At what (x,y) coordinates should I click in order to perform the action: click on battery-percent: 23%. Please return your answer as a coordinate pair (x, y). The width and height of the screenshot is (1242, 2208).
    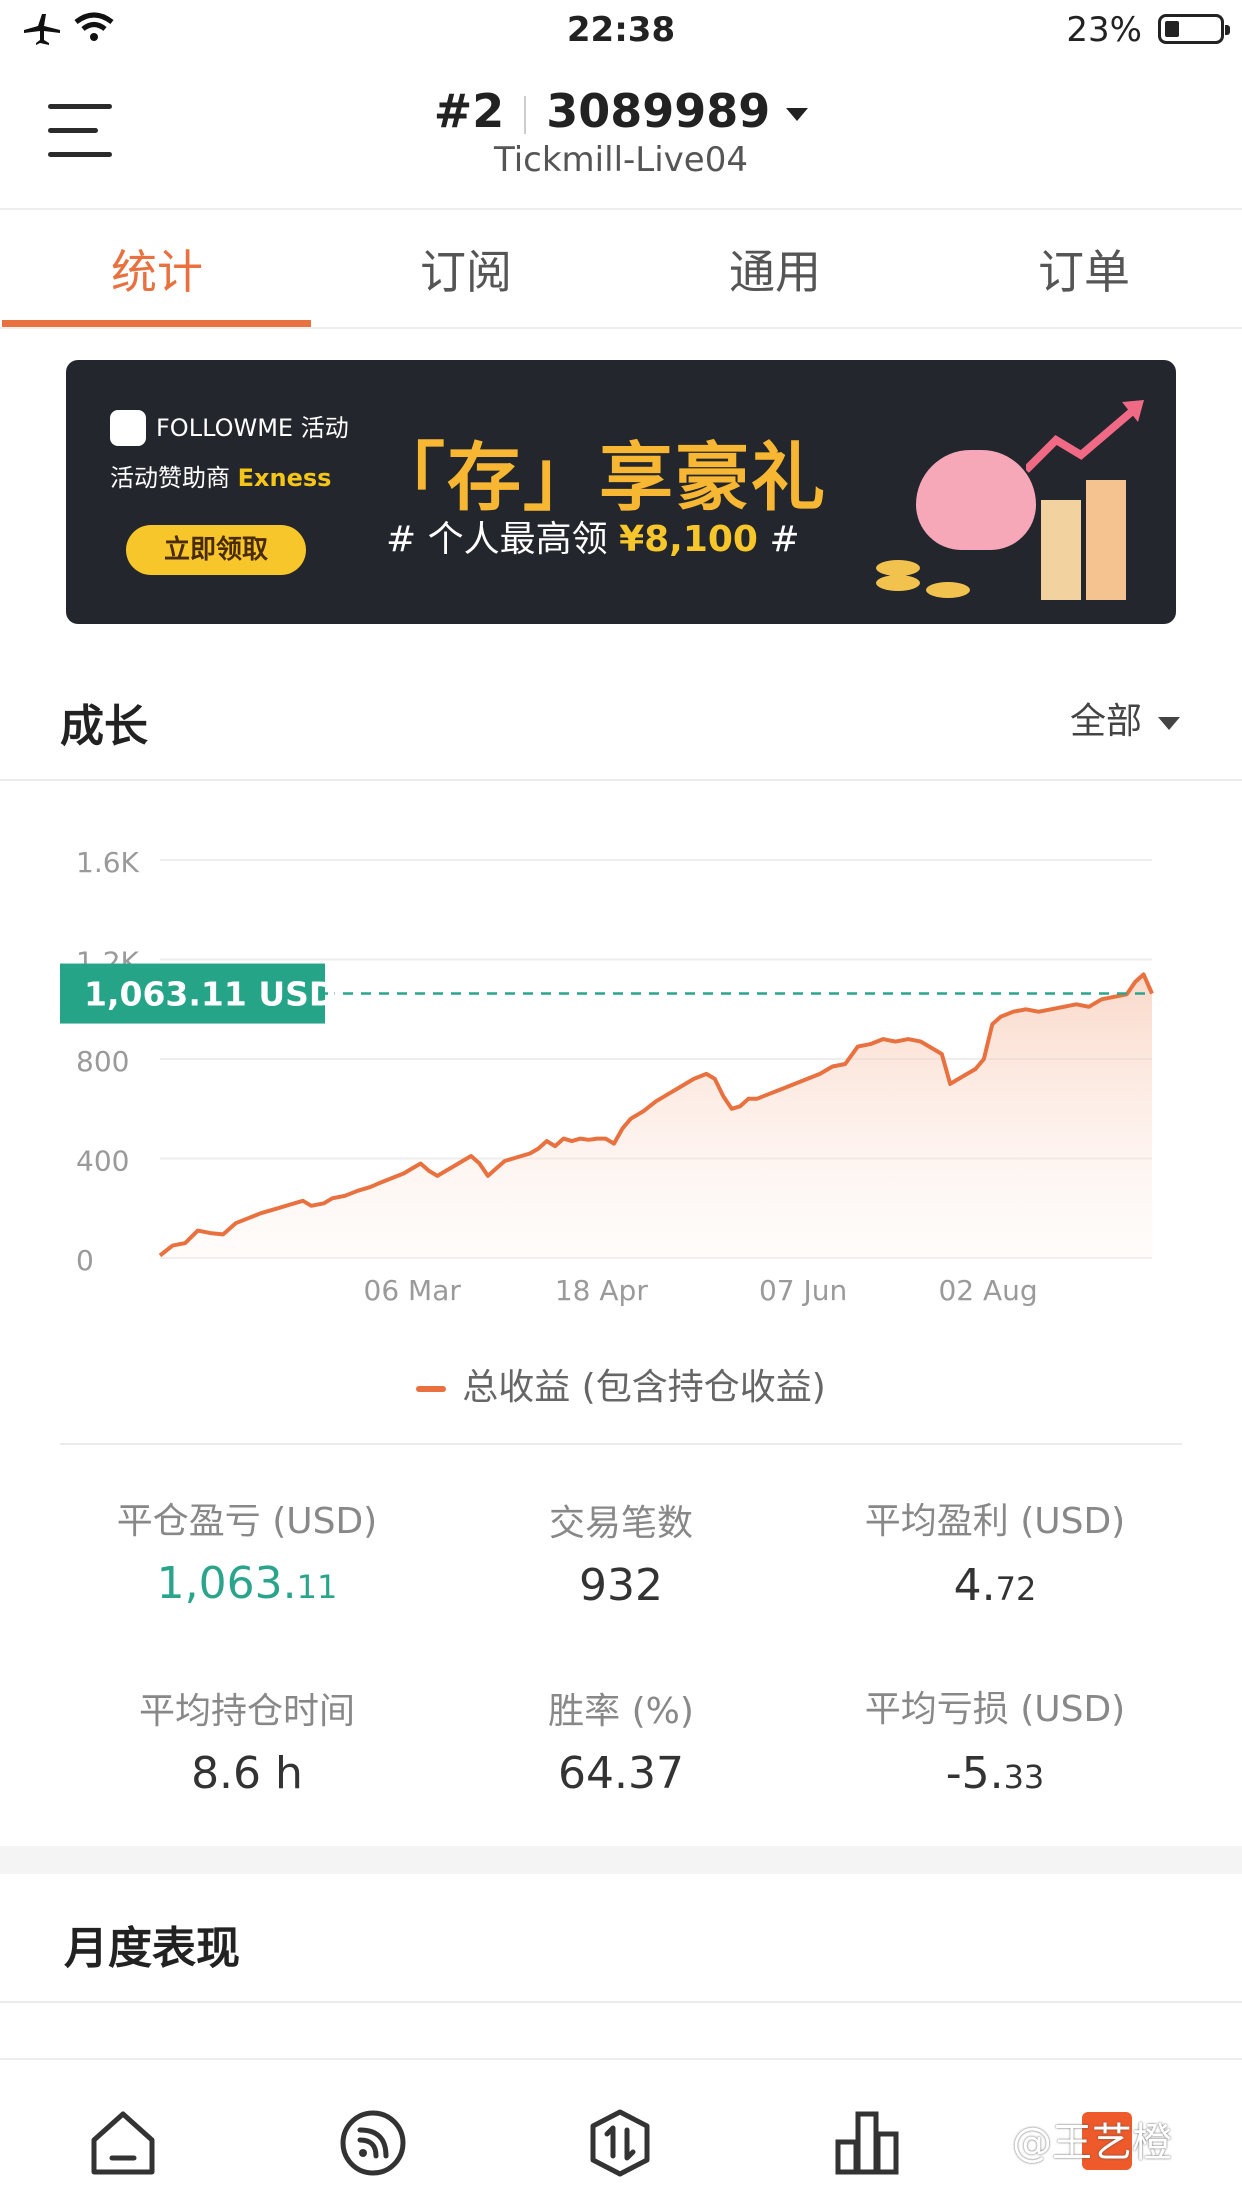
    Looking at the image, I should click on (1104, 30).